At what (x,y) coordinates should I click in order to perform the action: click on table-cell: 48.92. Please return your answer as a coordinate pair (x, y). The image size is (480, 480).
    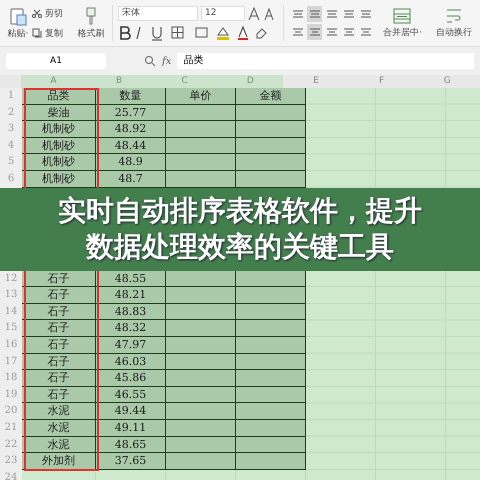
    Looking at the image, I should click on (131, 129).